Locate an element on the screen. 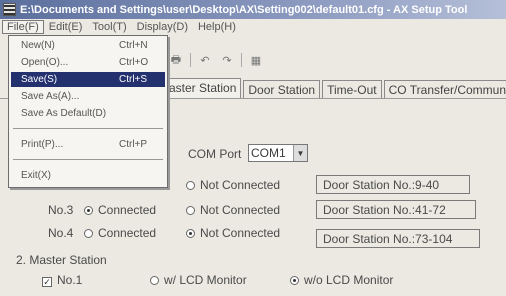 This screenshot has width=506, height=296. radio-label: w/o LCD Monitor is located at coordinates (349, 280).